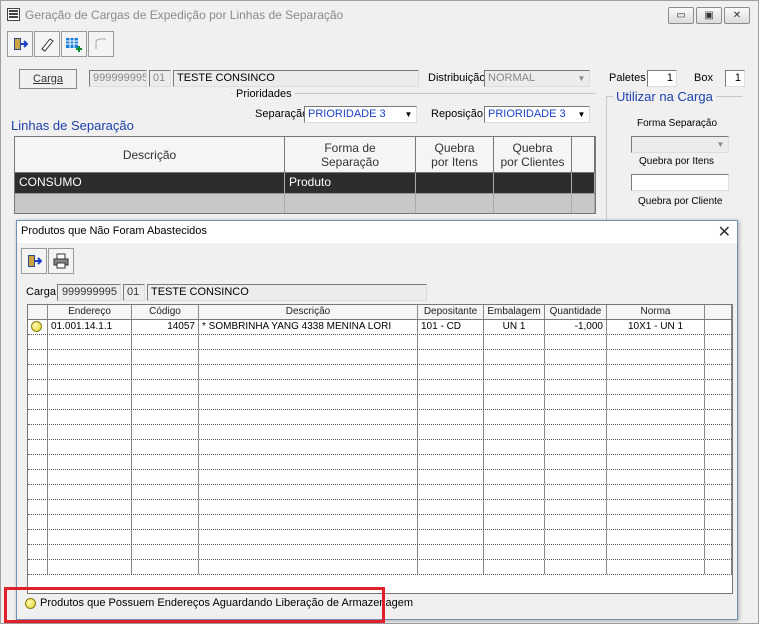 The height and width of the screenshot is (624, 759). I want to click on col-forma: Forma de Separação, so click(350, 154).